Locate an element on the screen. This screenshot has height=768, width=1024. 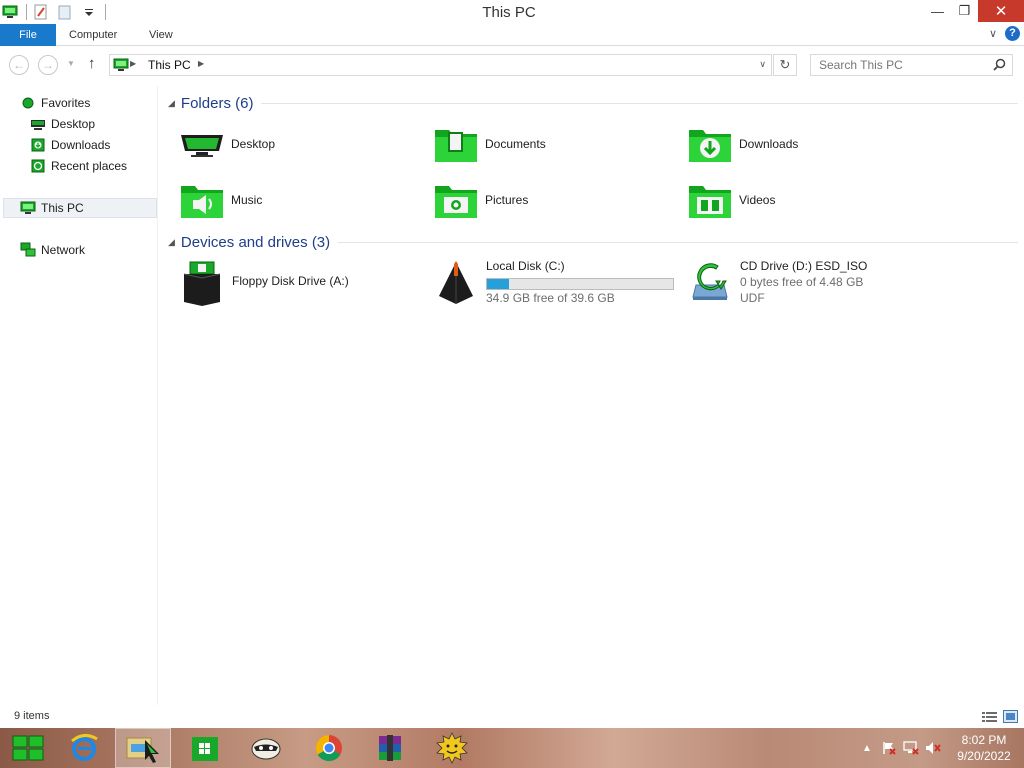
monitor-icon is located at coordinates (202, 144).